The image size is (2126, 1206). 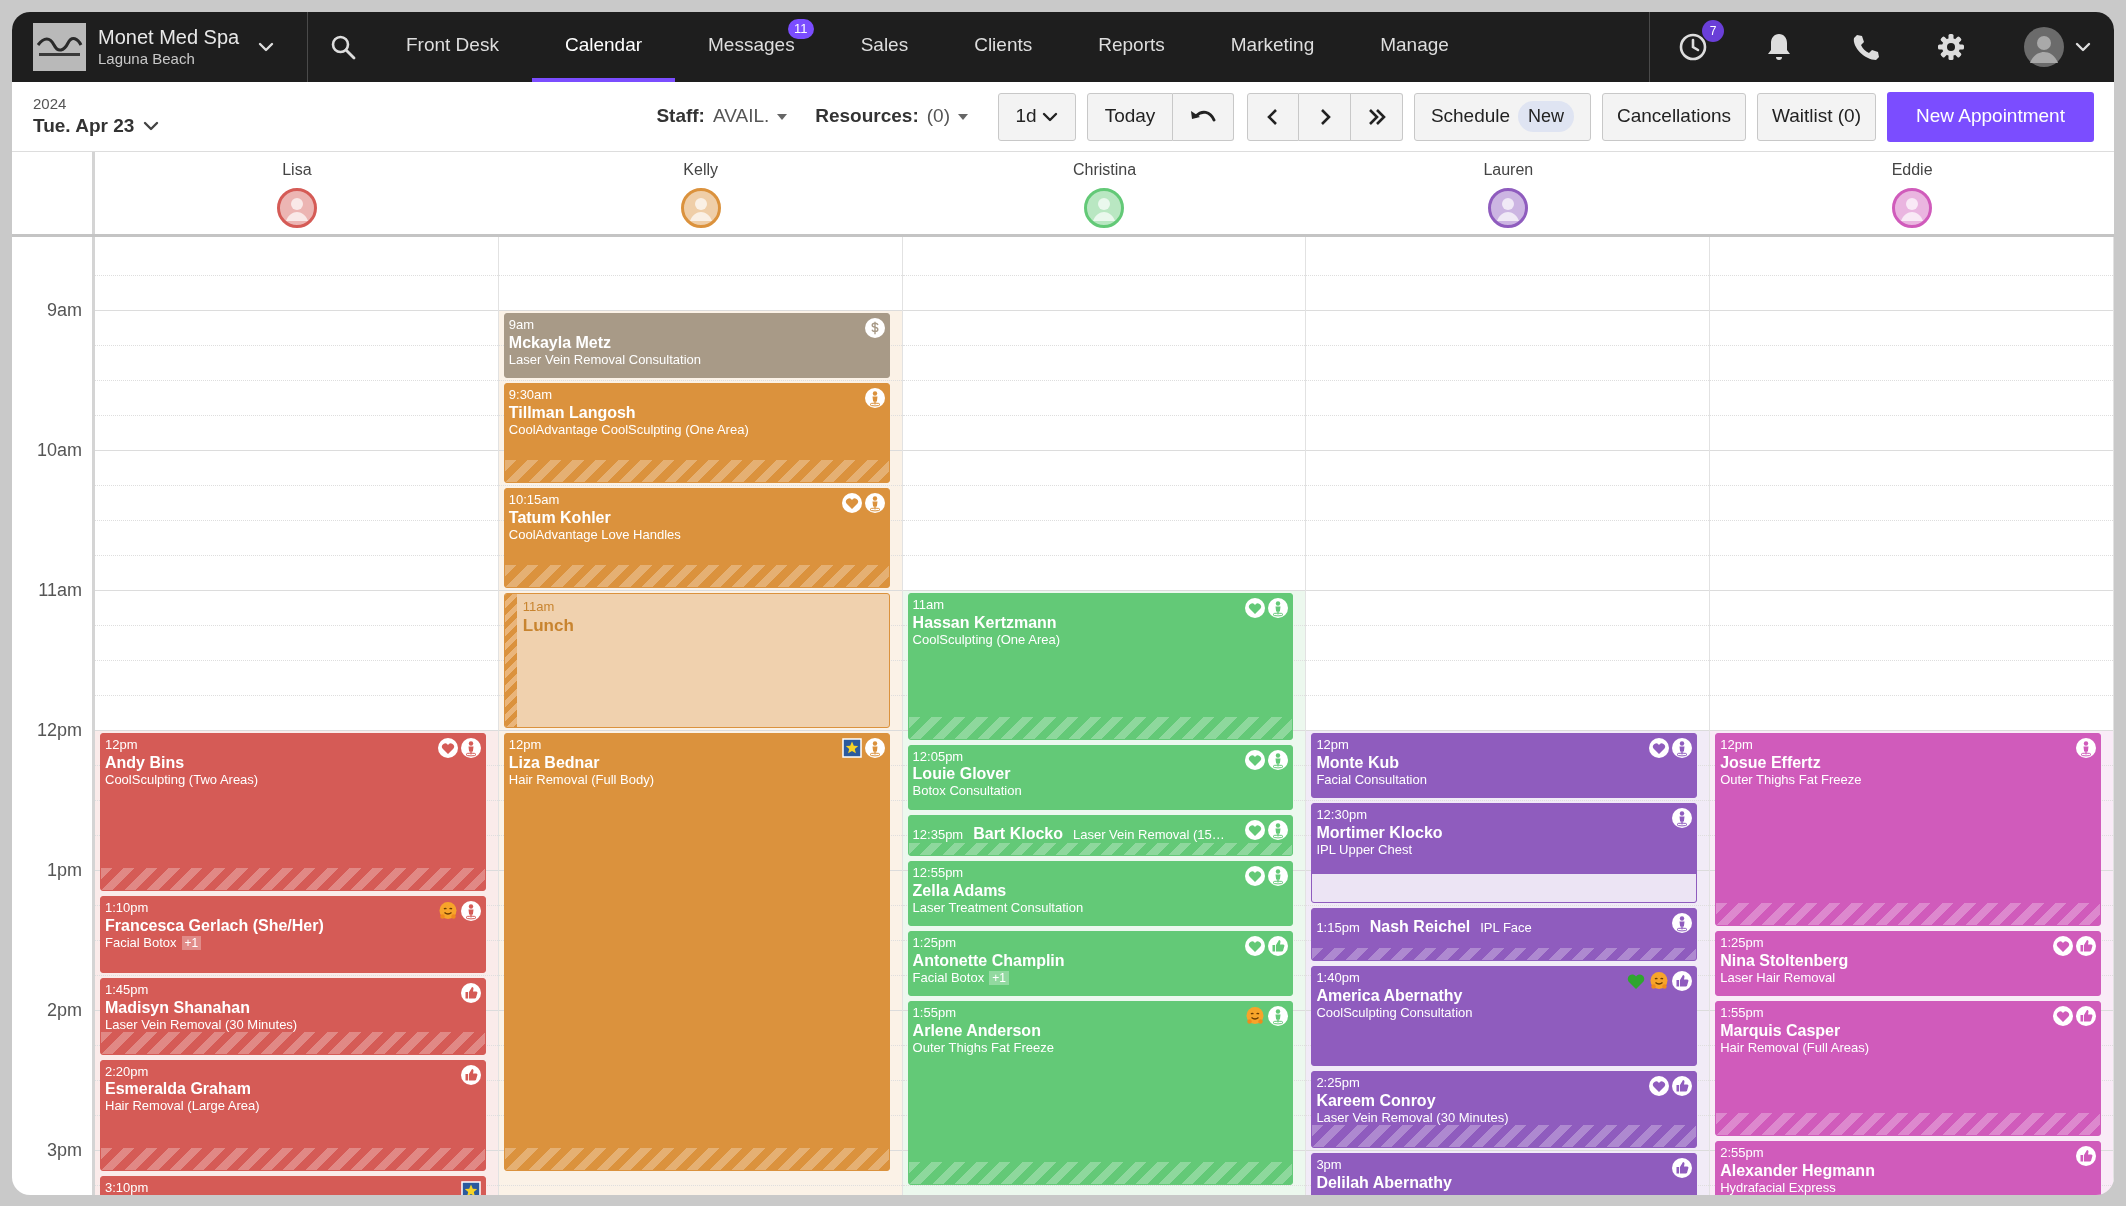 What do you see at coordinates (1338, 978) in the screenshot?
I see `appointment-time: 1:40pm` at bounding box center [1338, 978].